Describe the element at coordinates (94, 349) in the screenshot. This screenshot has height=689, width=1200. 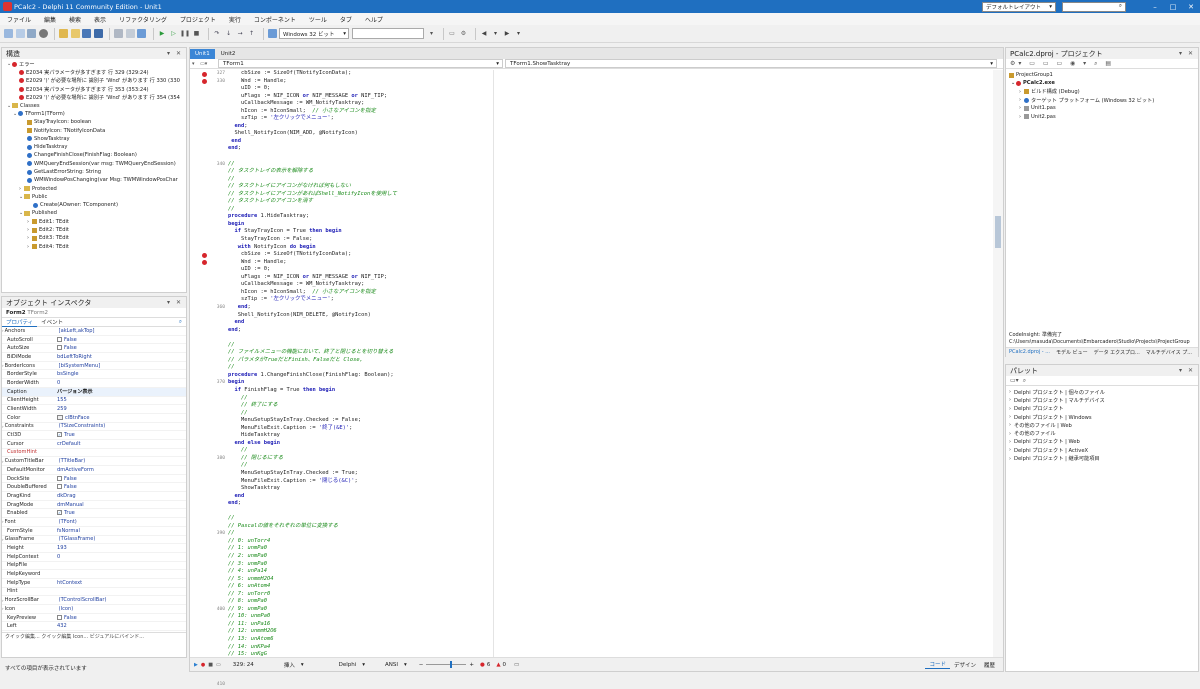
I see `property-row: AutoSize False` at that location.